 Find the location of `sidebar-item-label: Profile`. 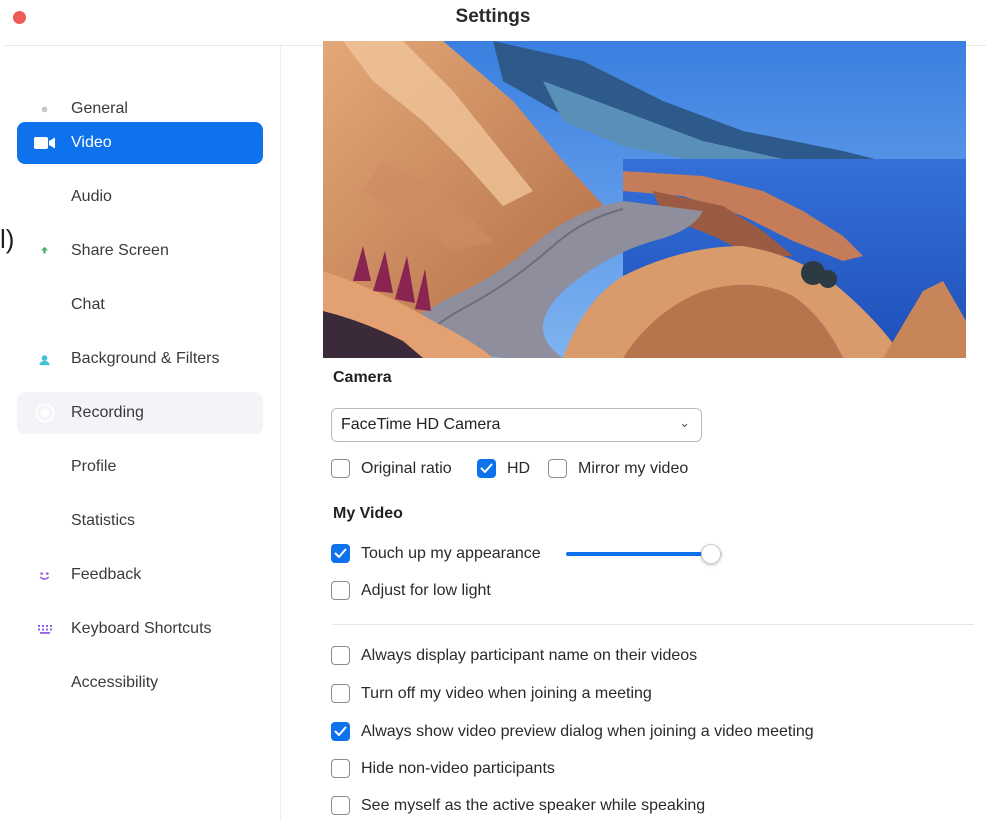

sidebar-item-label: Profile is located at coordinates (94, 466).